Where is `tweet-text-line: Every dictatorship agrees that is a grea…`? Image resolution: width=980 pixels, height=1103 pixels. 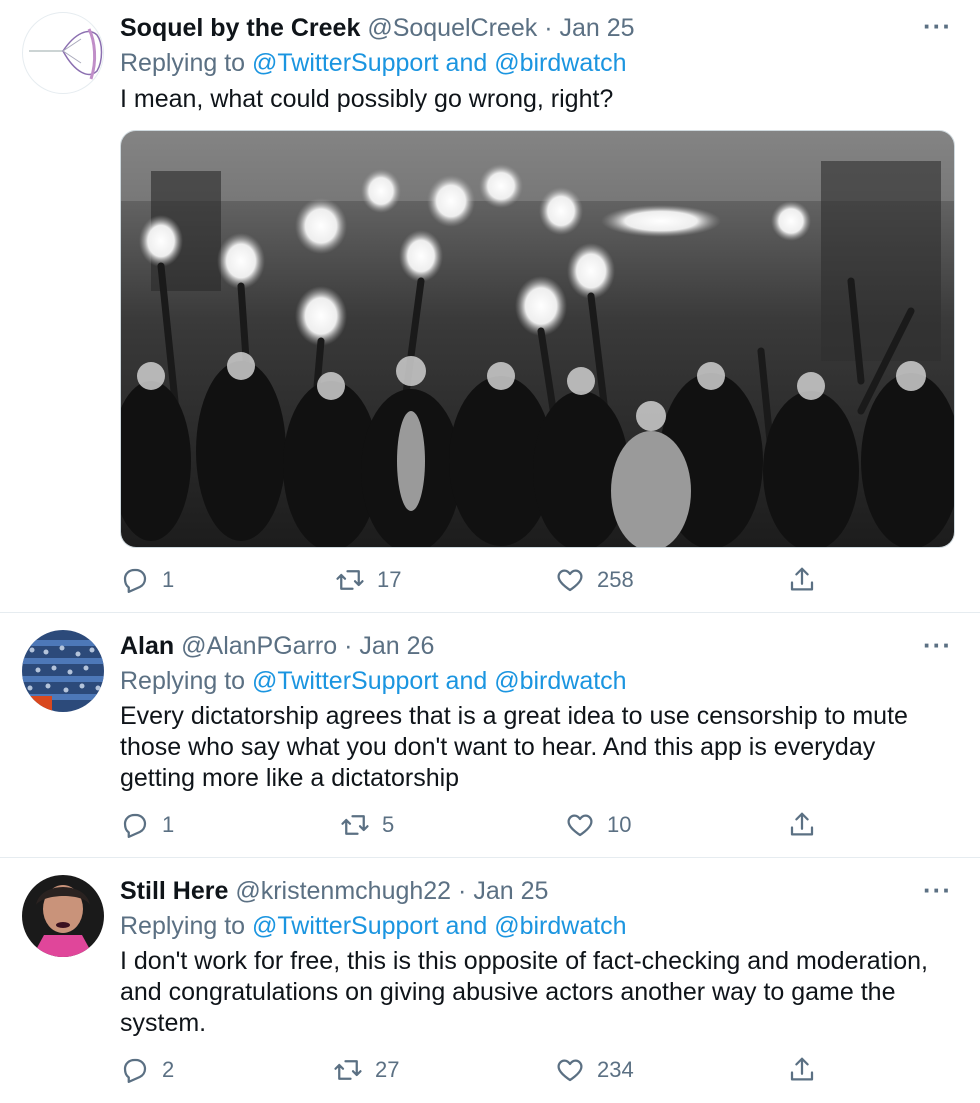
tweet-text-line: Every dictatorship agrees that is a grea… is located at coordinates (514, 716).